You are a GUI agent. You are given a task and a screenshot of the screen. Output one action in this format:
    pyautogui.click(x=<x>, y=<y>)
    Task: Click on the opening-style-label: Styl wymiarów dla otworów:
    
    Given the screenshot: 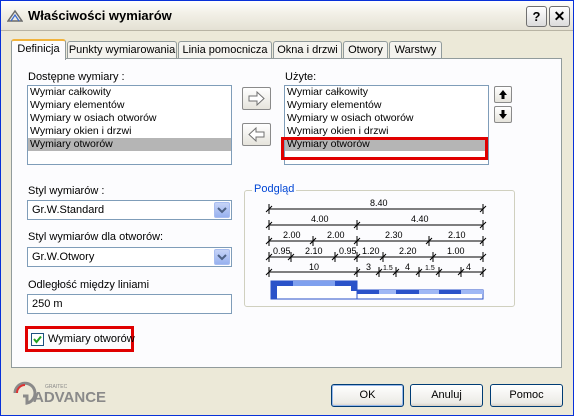 What is the action you would take?
    pyautogui.click(x=96, y=237)
    